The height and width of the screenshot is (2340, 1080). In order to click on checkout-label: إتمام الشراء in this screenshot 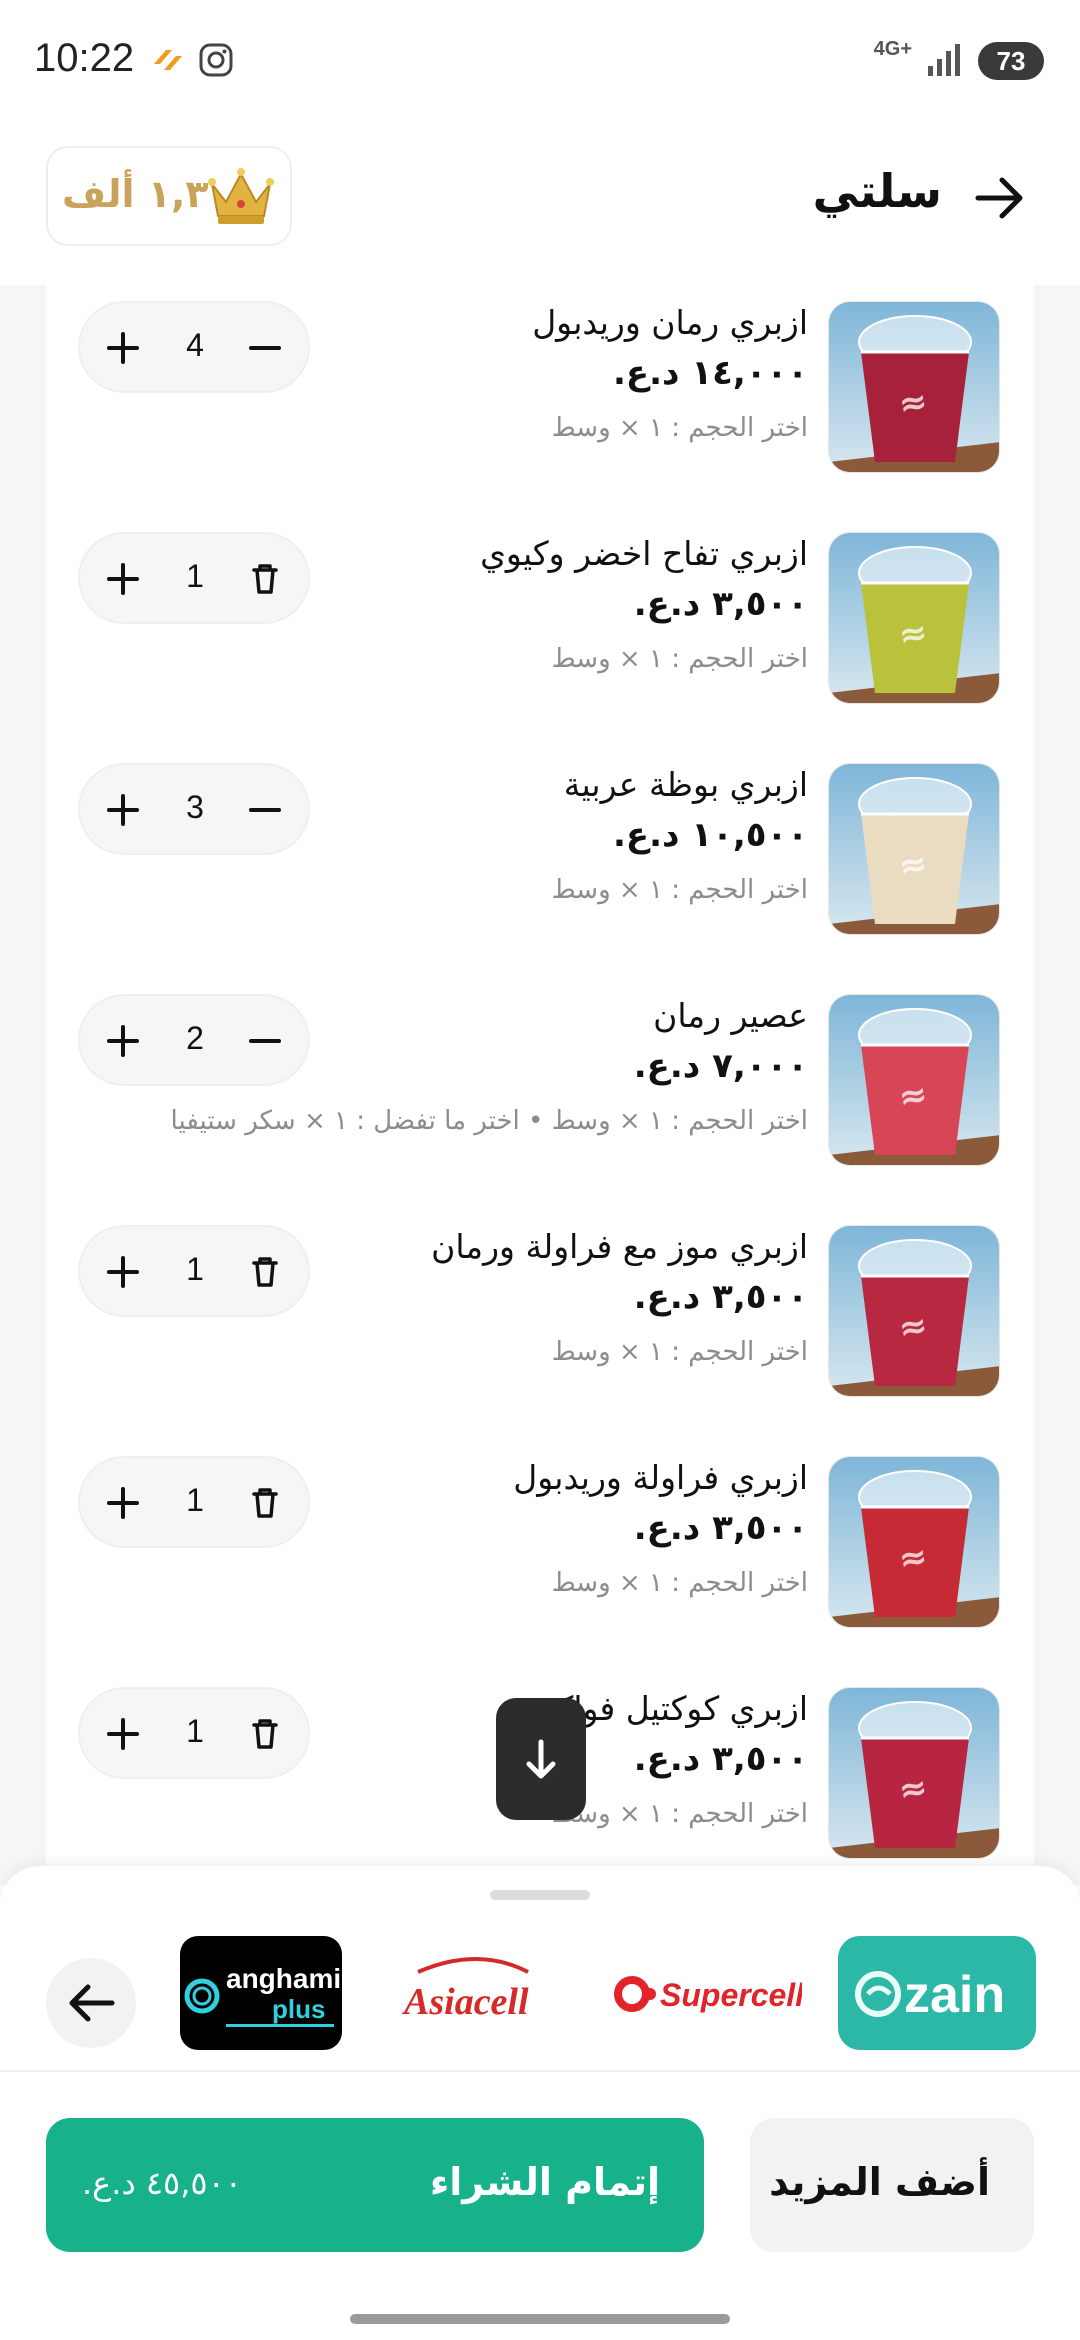, I will do `click(544, 2182)`.